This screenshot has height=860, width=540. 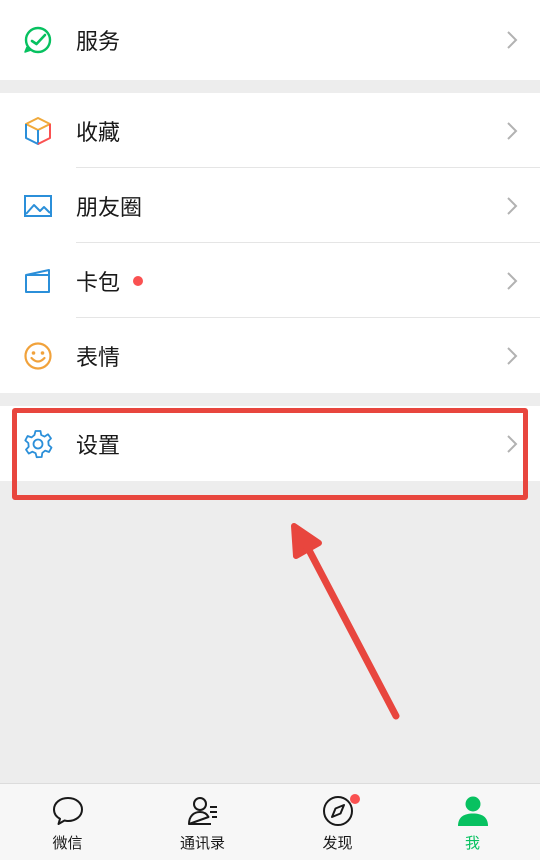 What do you see at coordinates (270, 130) in the screenshot?
I see `menu-item-favorites: 收藏` at bounding box center [270, 130].